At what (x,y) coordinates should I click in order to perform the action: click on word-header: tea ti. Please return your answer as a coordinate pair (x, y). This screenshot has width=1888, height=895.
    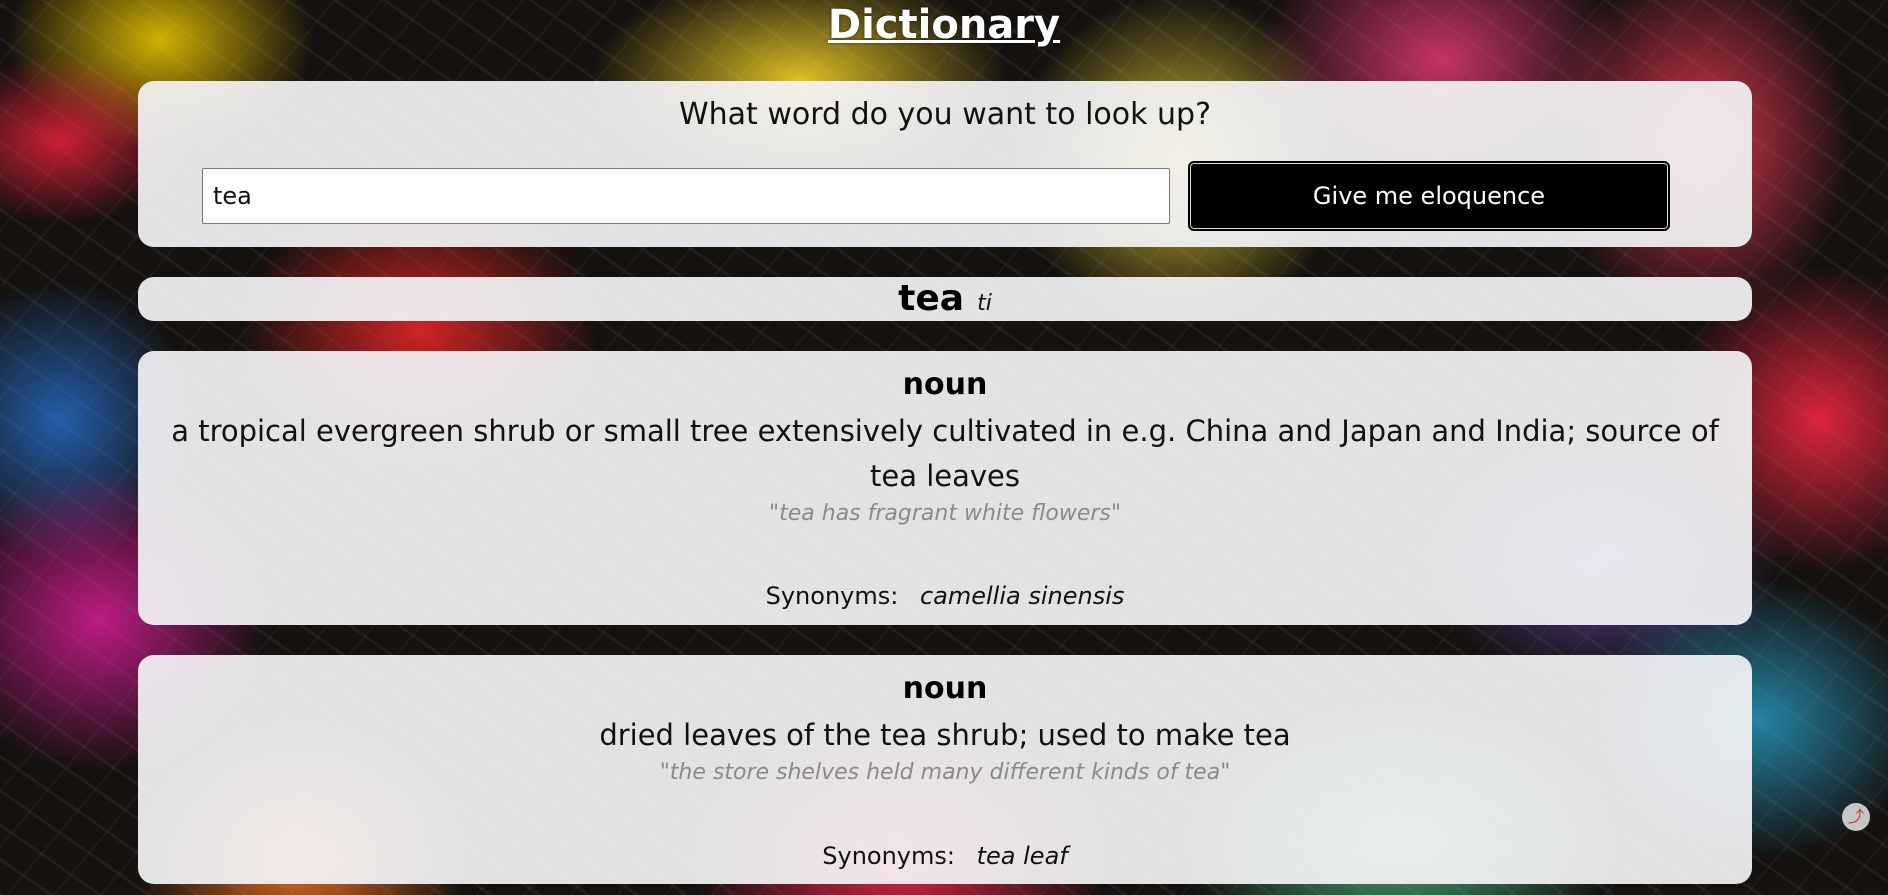
    Looking at the image, I should click on (945, 302).